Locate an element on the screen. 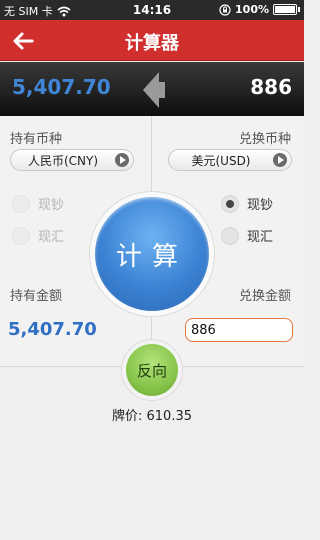 Image resolution: width=320 pixels, height=540 pixels. to-currency-label: 兑换币种 is located at coordinates (264, 139).